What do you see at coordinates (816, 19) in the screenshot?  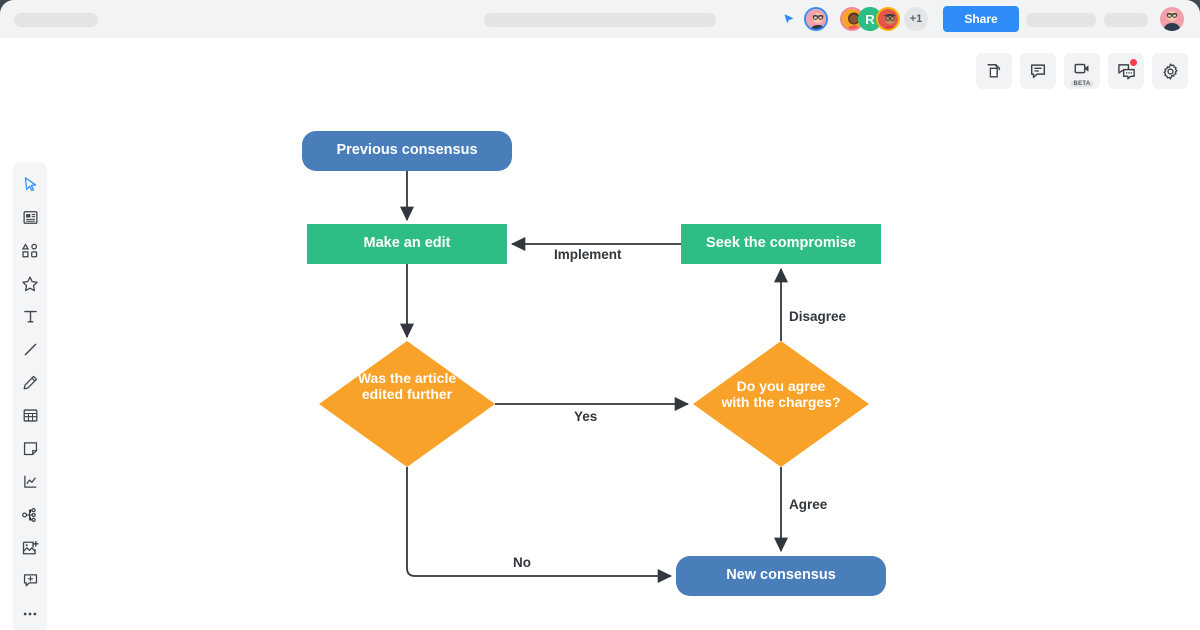 I see `avatar-self` at bounding box center [816, 19].